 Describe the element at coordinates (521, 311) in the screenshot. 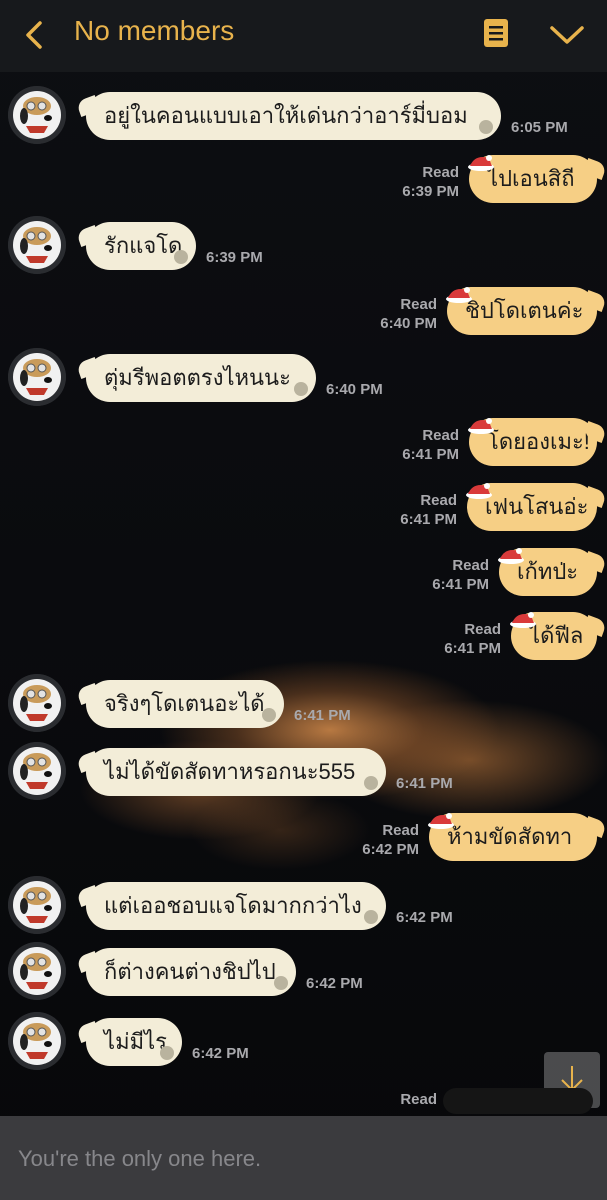

I see `message-bubble: ชิปโดเตนค่ะ` at that location.